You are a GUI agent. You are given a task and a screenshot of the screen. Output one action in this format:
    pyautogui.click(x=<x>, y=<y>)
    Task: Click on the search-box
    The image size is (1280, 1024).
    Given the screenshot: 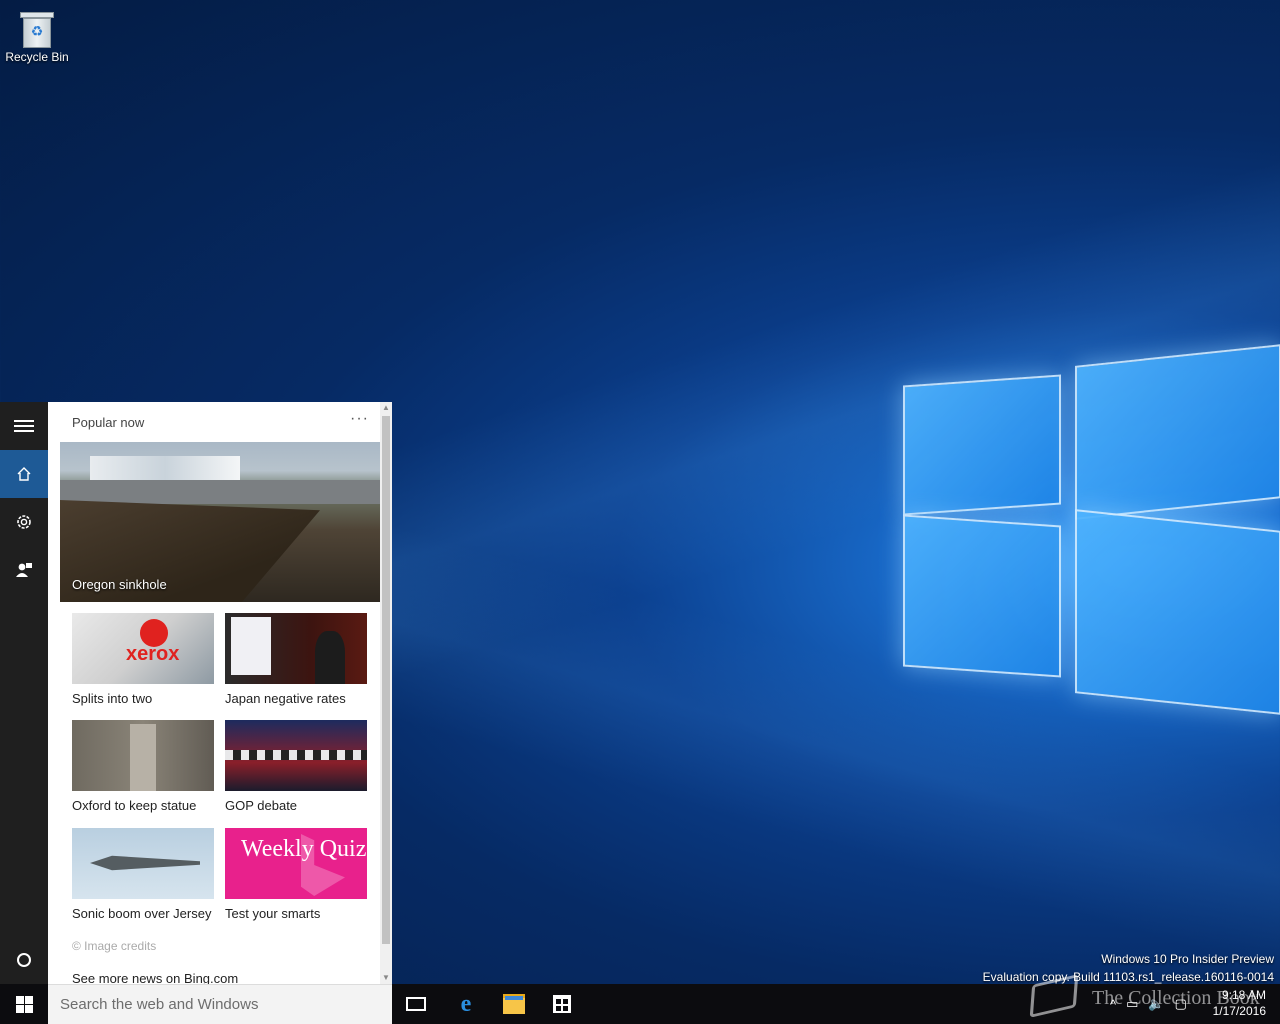 What is the action you would take?
    pyautogui.click(x=220, y=1004)
    